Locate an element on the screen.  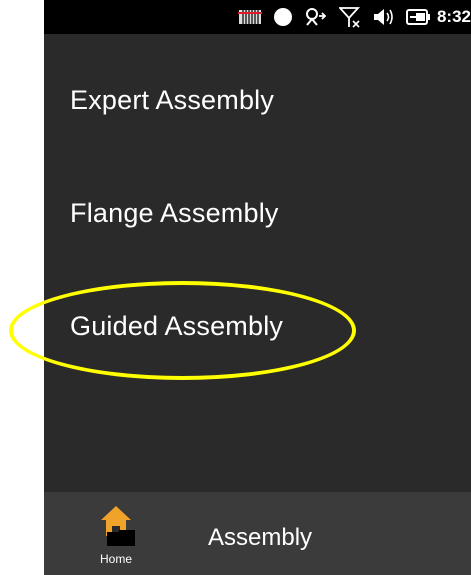
home-button: Home is located at coordinates (116, 535).